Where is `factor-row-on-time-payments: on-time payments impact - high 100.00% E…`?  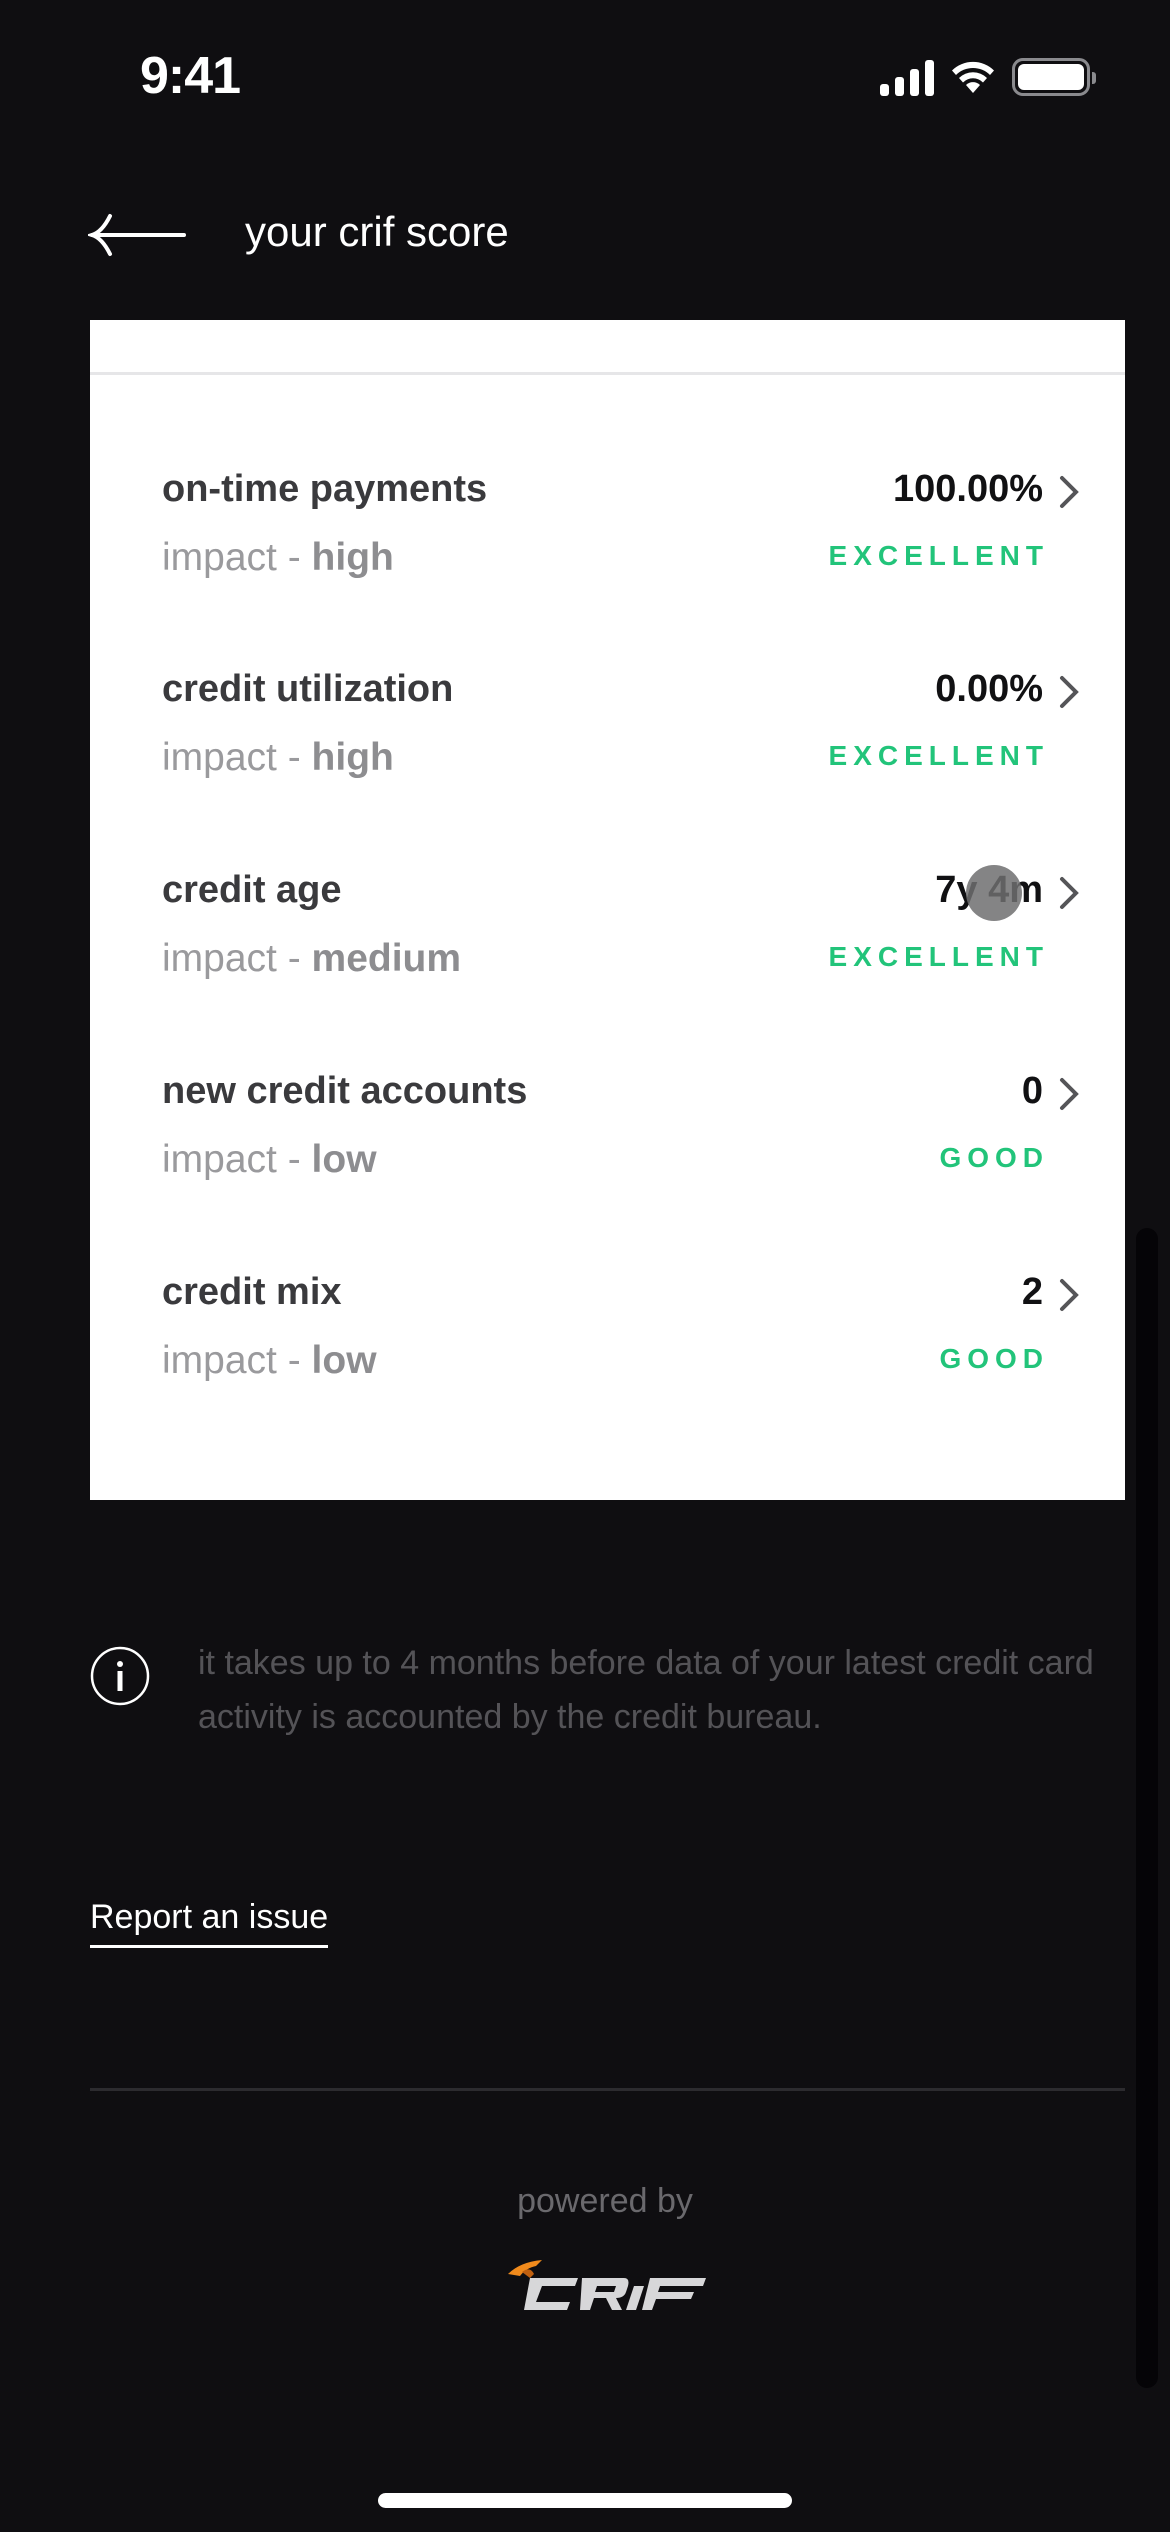
factor-row-on-time-payments: on-time payments impact - high 100.00% E… is located at coordinates (607, 538).